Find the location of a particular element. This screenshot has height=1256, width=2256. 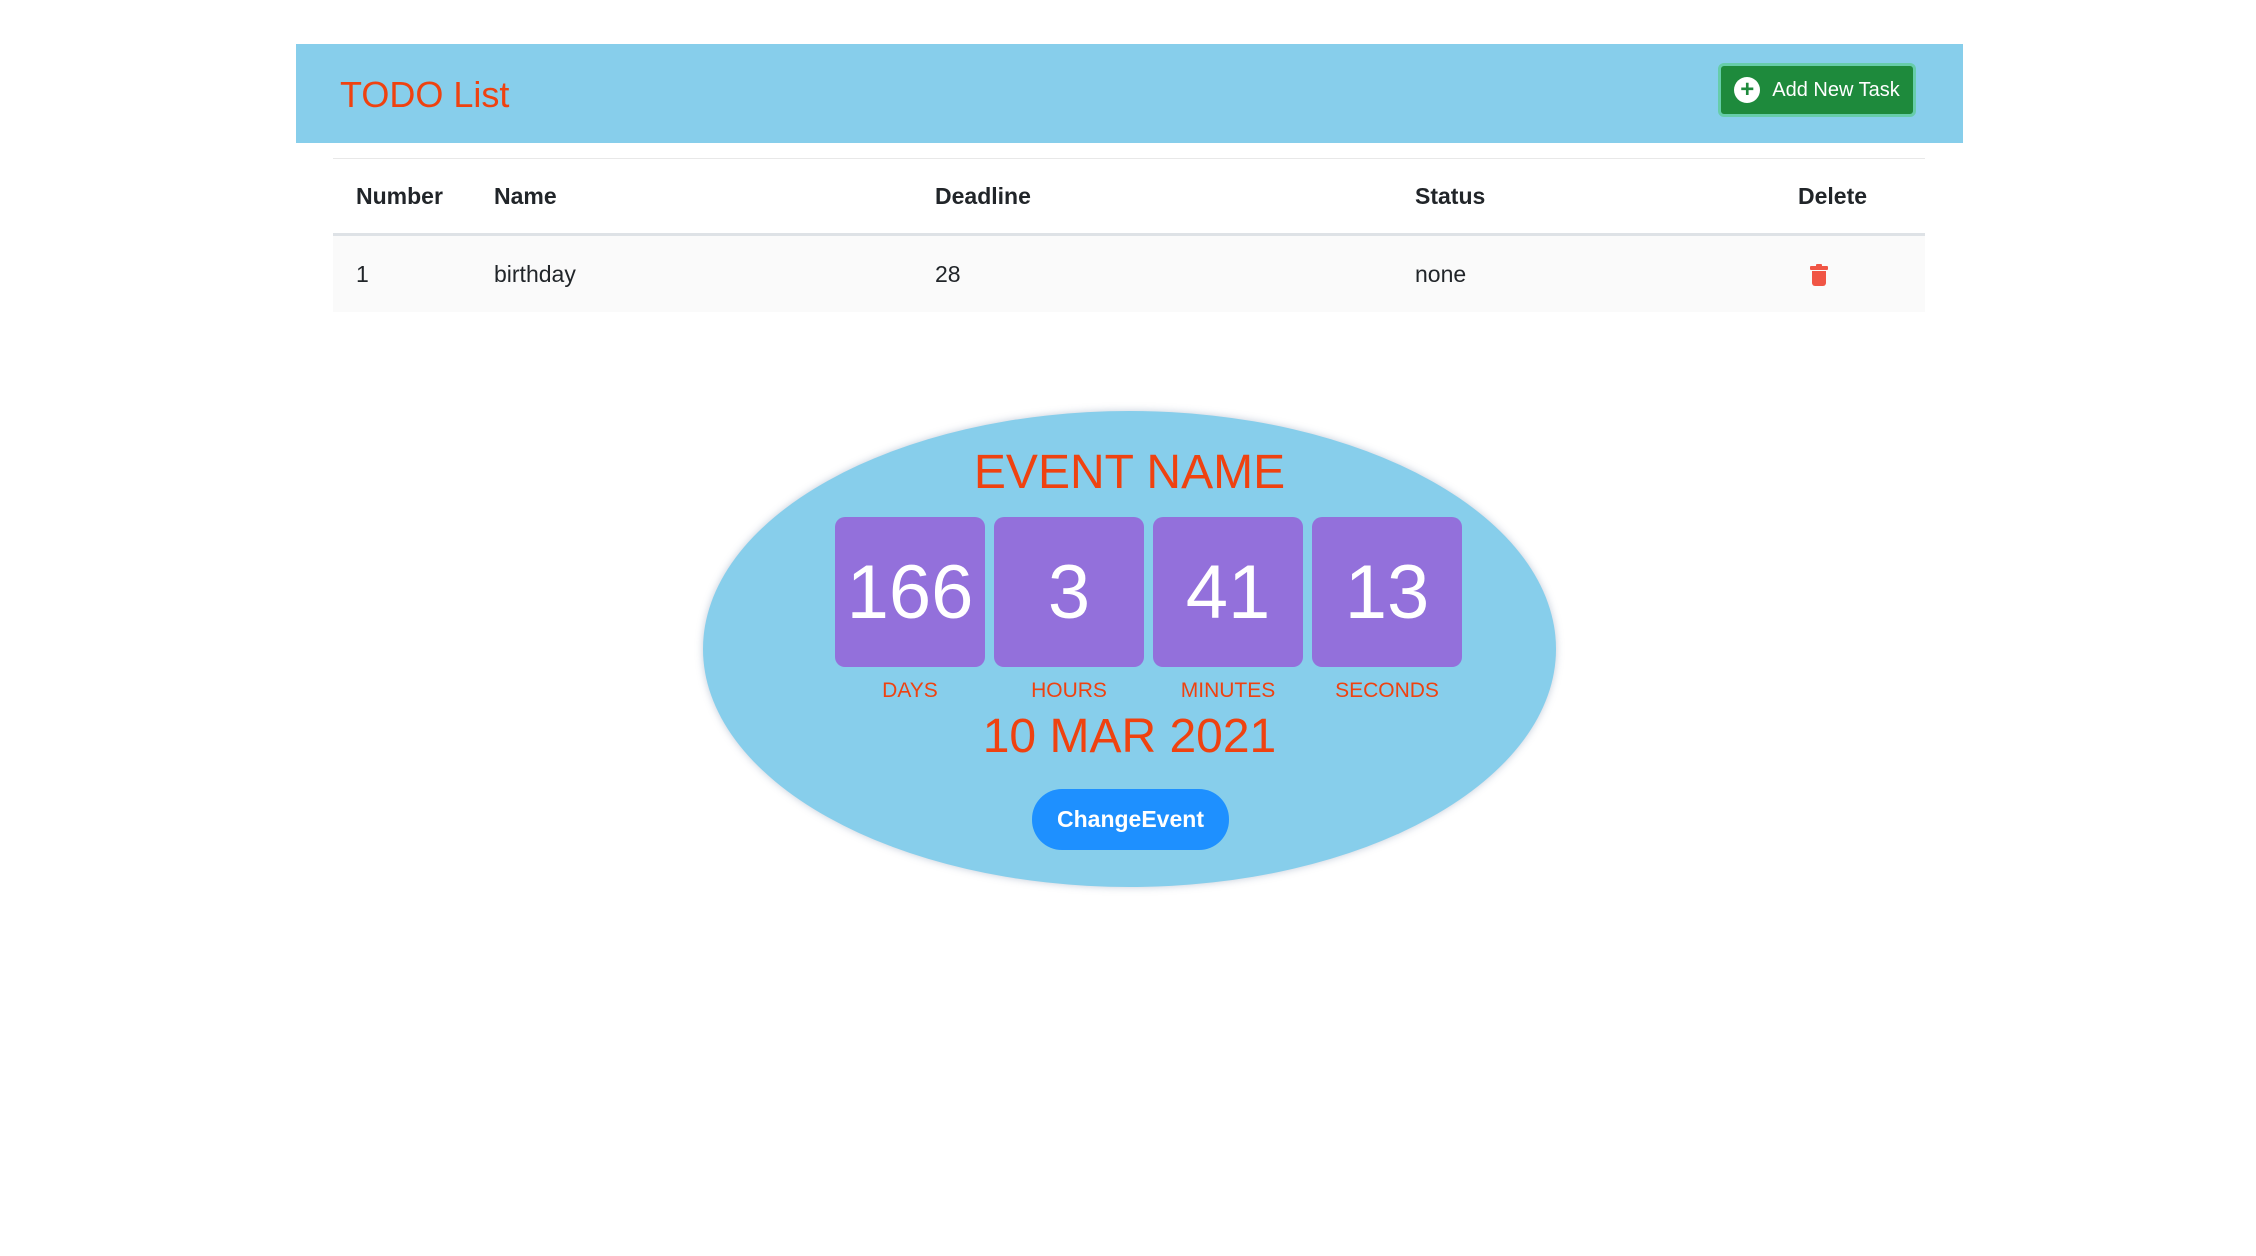

days-label: DAYS is located at coordinates (910, 690).